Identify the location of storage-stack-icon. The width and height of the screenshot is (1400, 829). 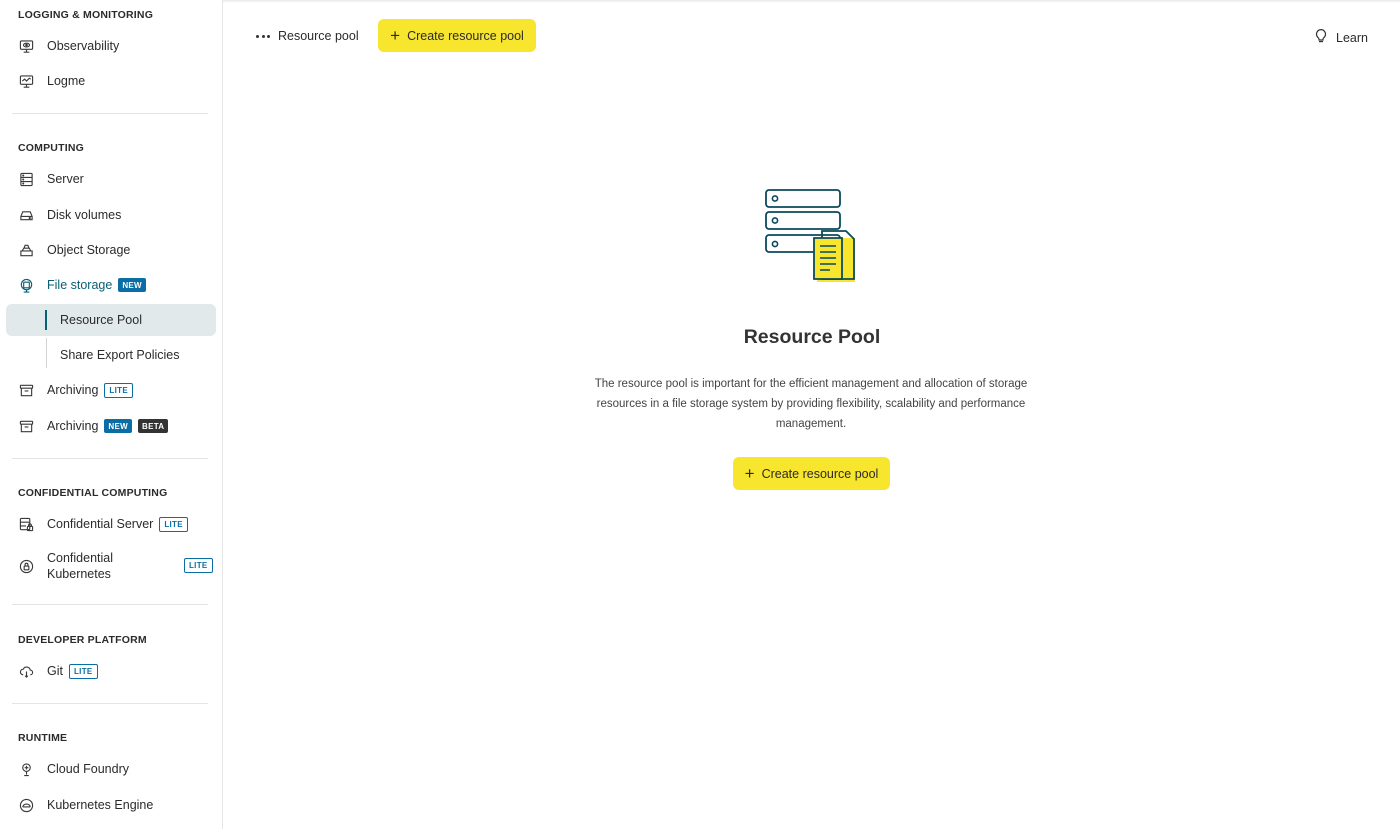
(26, 250).